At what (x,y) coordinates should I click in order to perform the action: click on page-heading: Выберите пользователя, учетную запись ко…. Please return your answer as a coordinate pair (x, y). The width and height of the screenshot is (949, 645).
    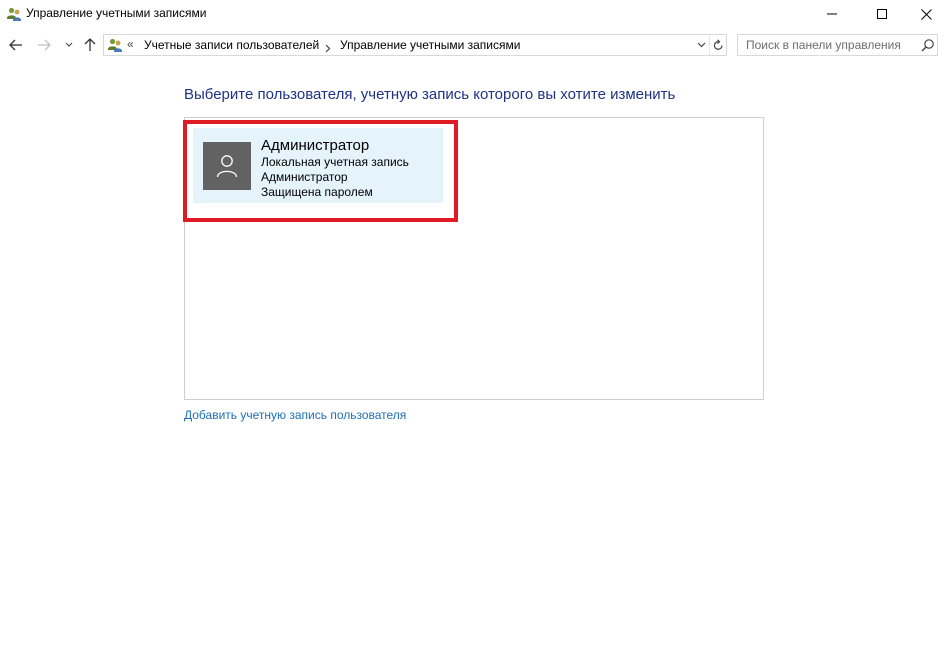
    Looking at the image, I should click on (430, 94).